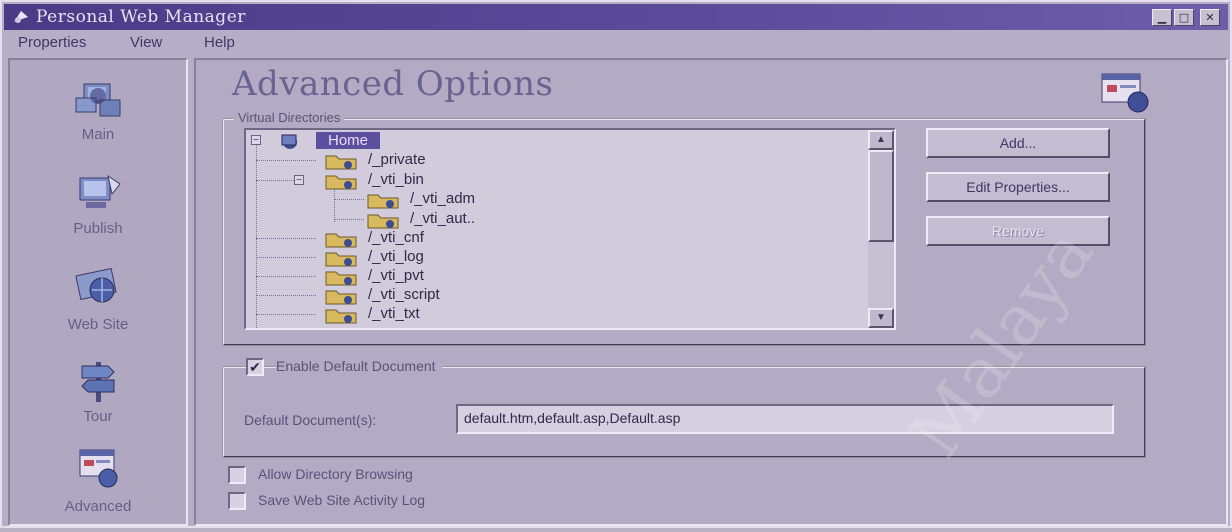 This screenshot has height=532, width=1232. I want to click on allow-directory-browsing-label: Allow Directory Browsing, so click(335, 474).